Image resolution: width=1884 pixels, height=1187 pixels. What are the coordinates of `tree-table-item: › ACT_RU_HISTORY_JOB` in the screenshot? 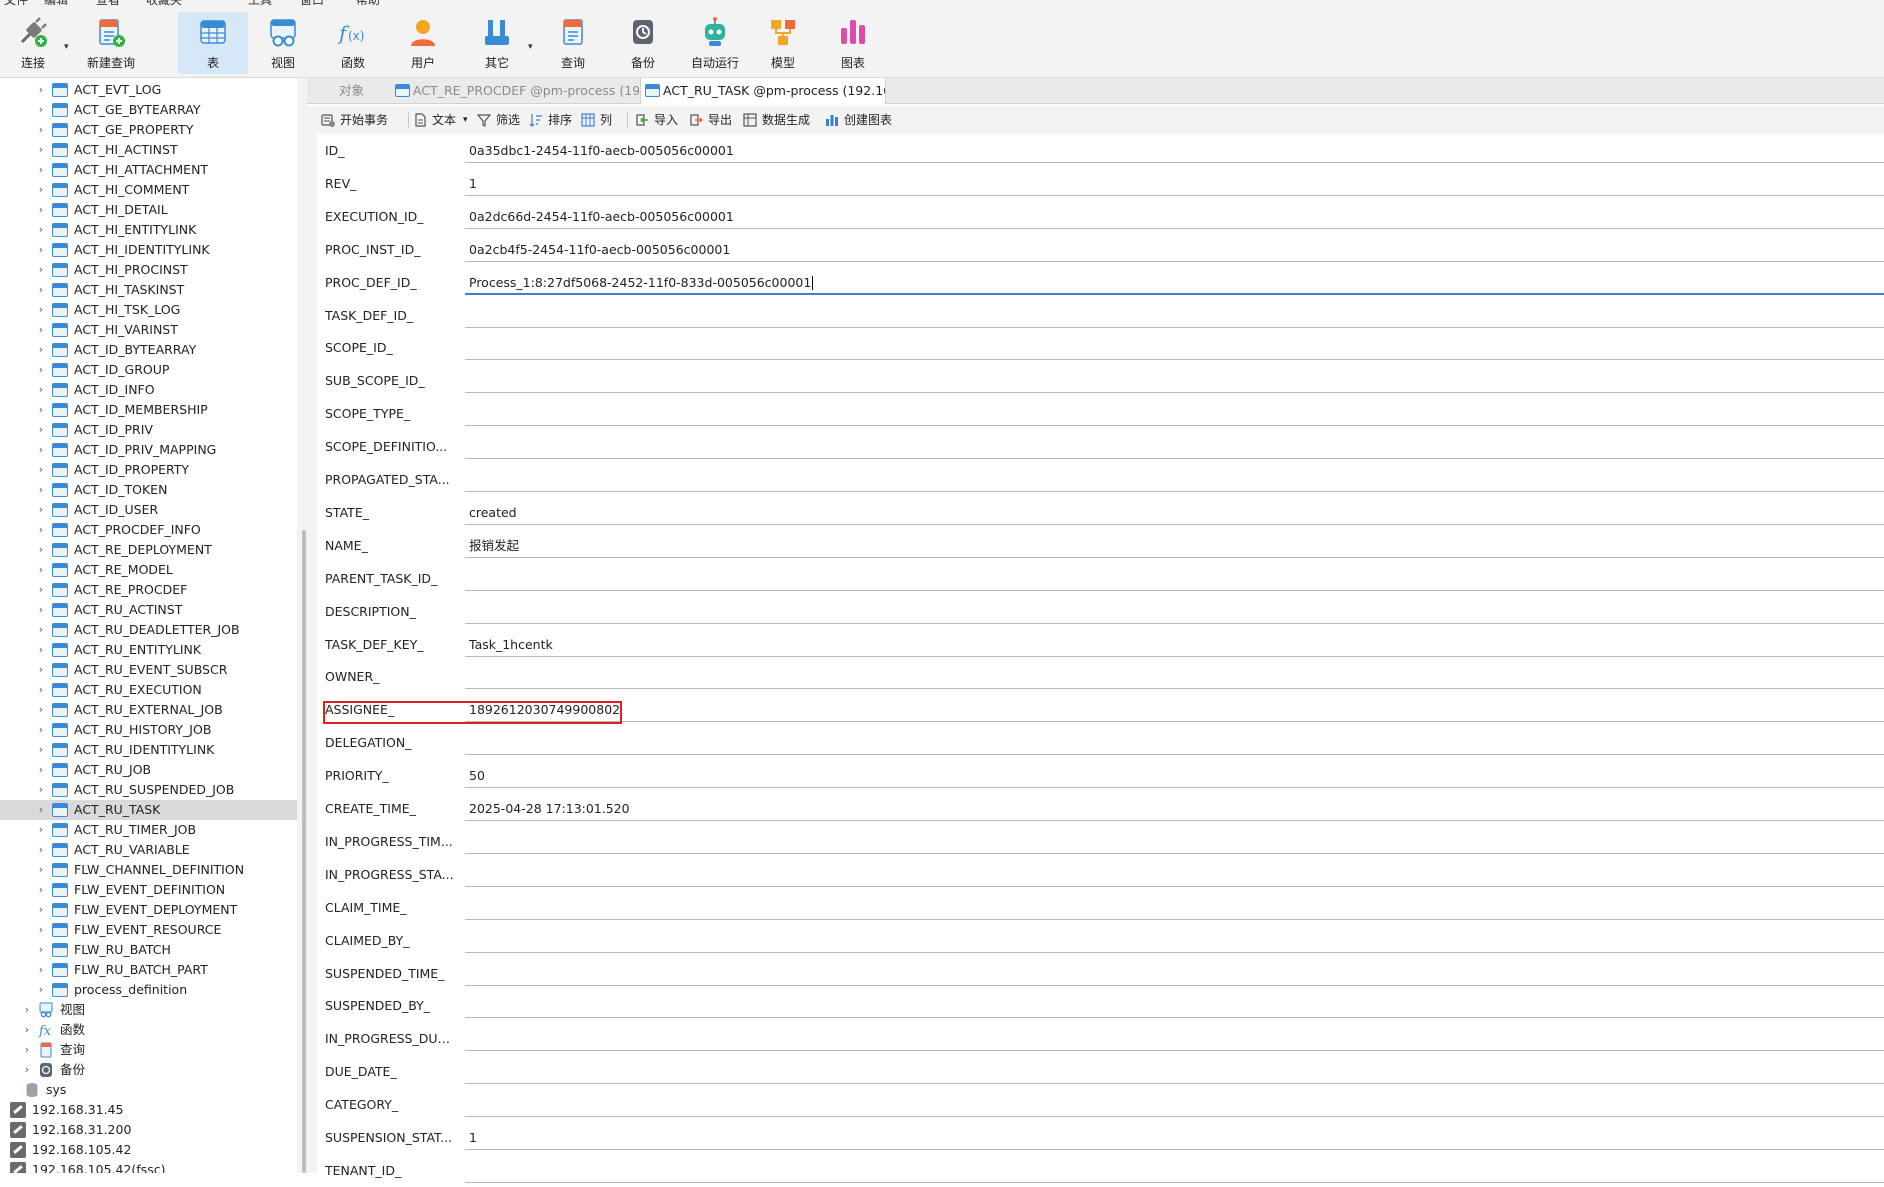 It's located at (148, 730).